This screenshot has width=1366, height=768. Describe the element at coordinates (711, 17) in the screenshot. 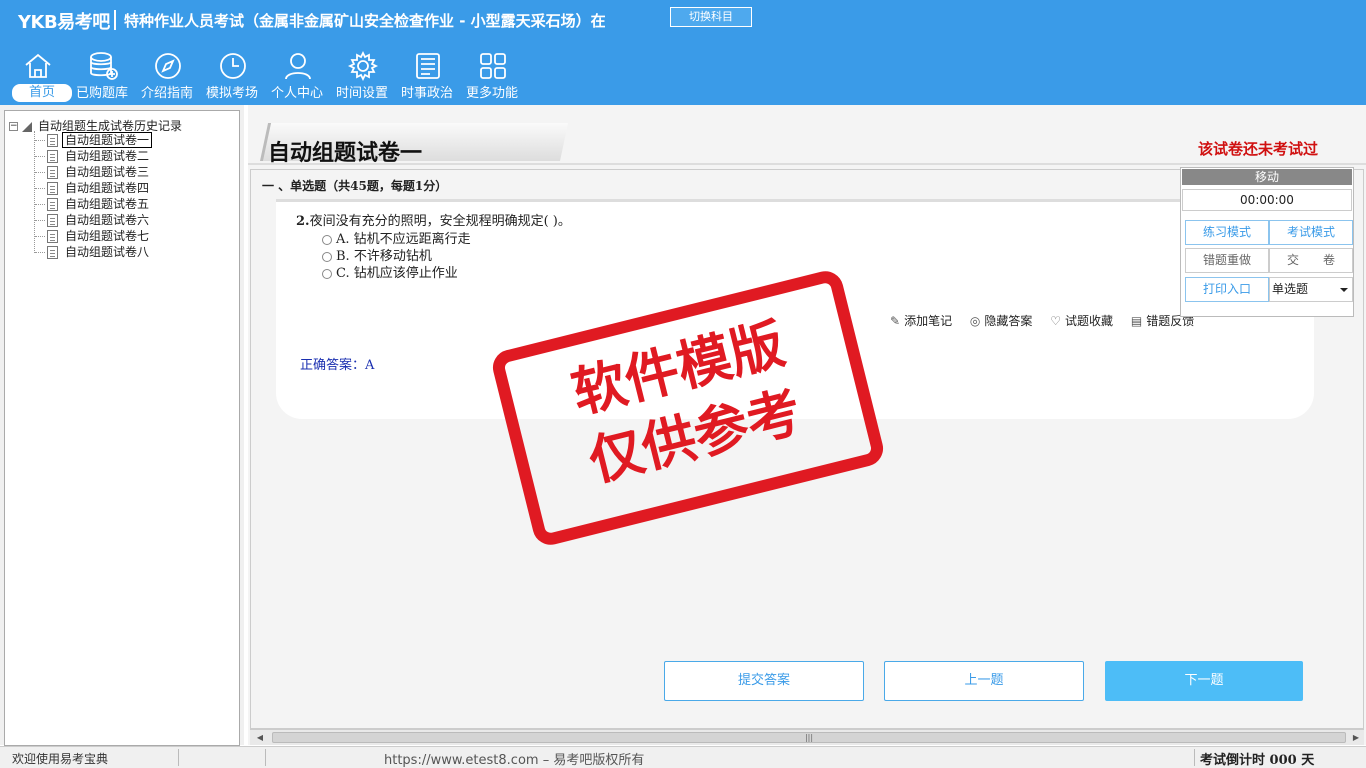

I see `switch-subject-button: 切换科目` at that location.